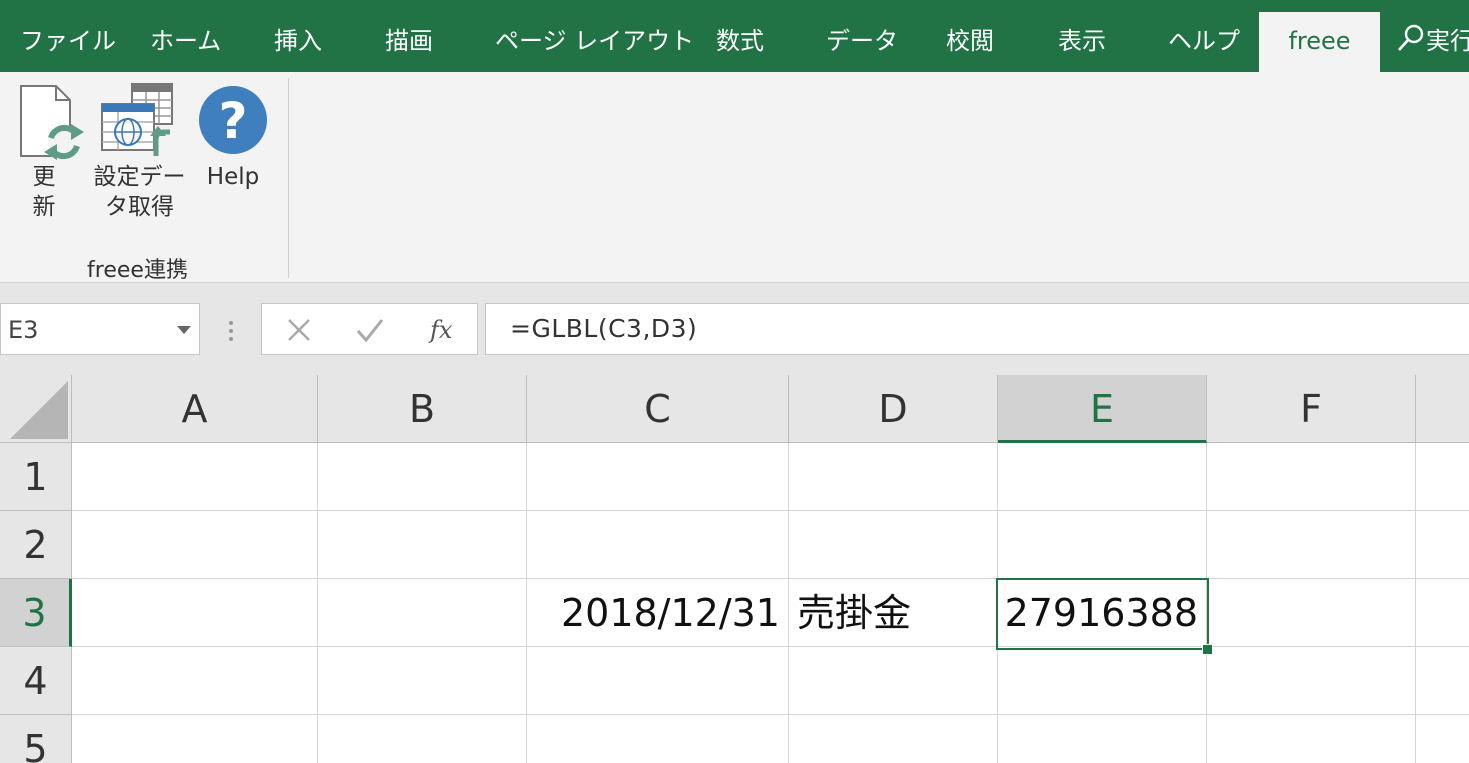 This screenshot has width=1469, height=763. Describe the element at coordinates (1442, 477) in the screenshot. I see `cell-g1` at that location.